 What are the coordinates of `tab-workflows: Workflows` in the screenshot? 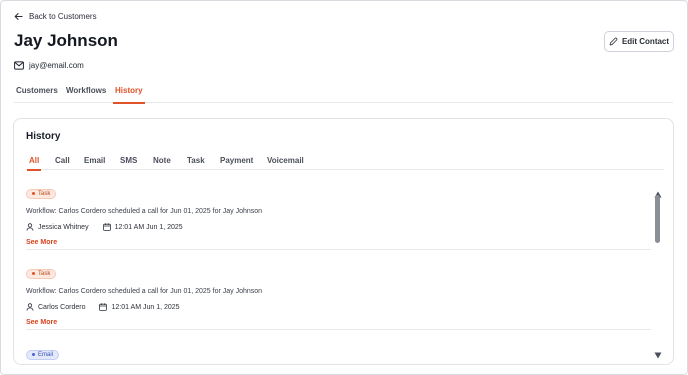 It's located at (86, 94).